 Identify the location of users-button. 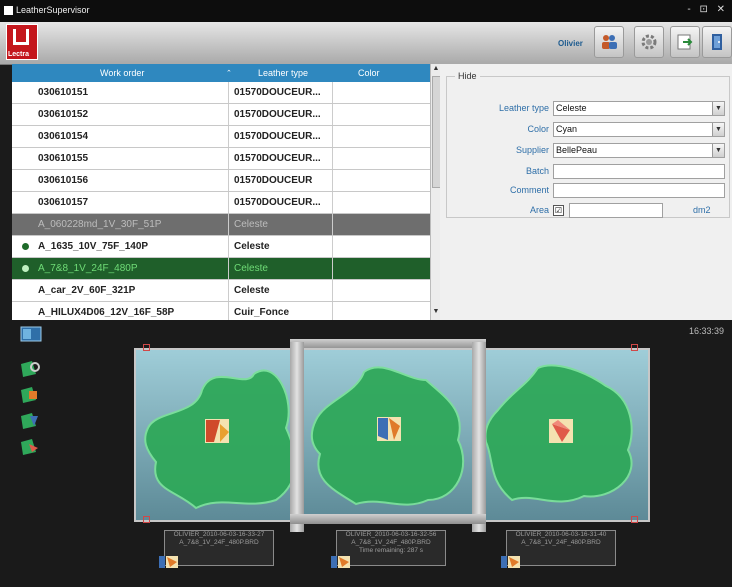
(609, 42).